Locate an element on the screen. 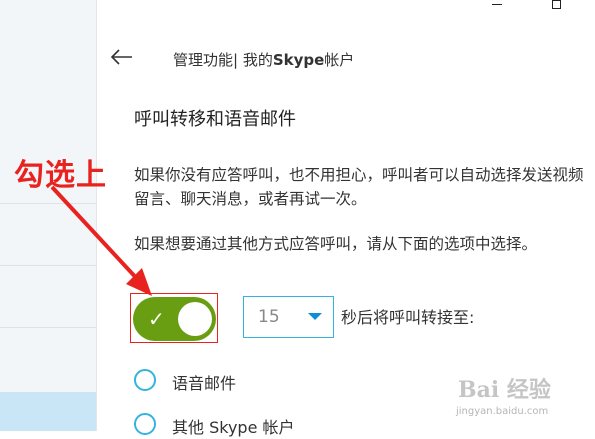 The height and width of the screenshot is (439, 595). baidu-jingyan-watermark: Bai 经验 jingyan.baidu.com is located at coordinates (524, 401).